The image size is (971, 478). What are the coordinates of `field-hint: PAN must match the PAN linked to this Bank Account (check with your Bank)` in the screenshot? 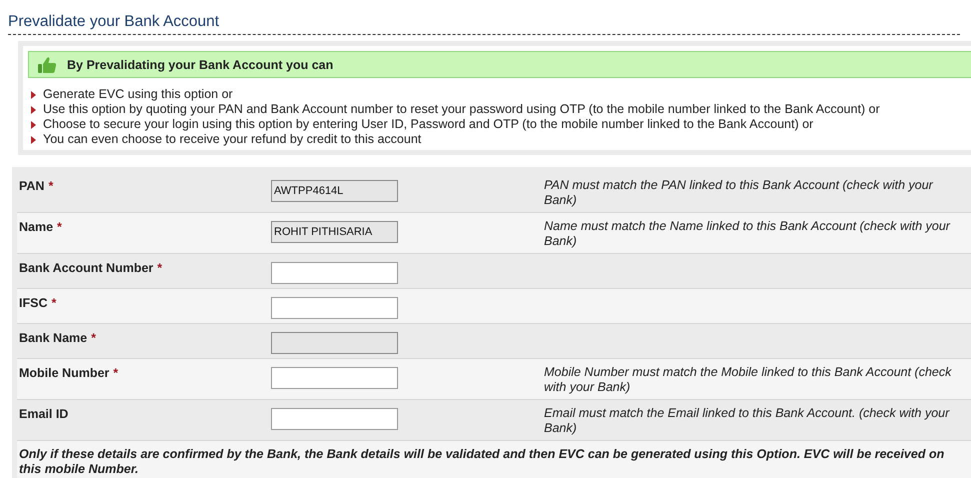 It's located at (738, 192).